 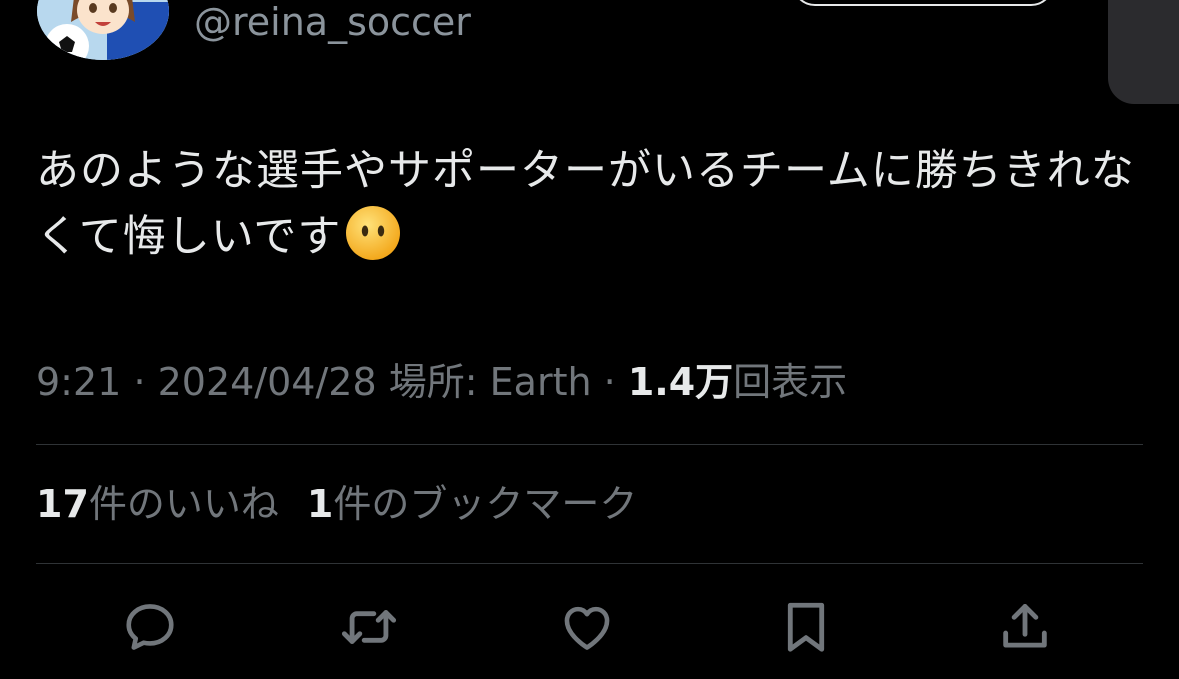 What do you see at coordinates (485, 504) in the screenshot?
I see `bookmarks-label: 件のブックマーク` at bounding box center [485, 504].